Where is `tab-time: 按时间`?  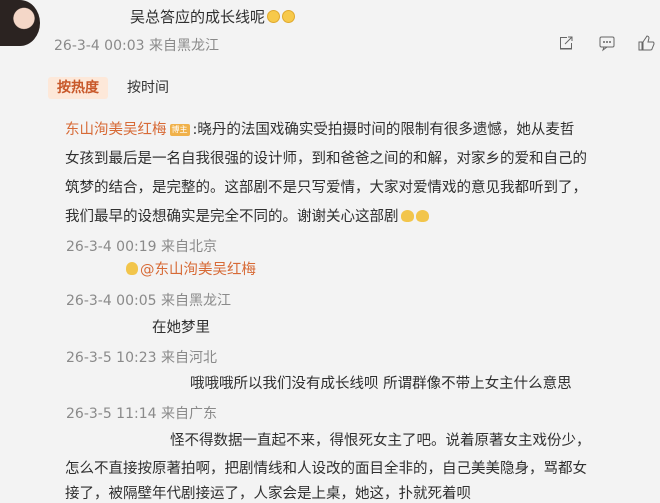 tab-time: 按时间 is located at coordinates (148, 88).